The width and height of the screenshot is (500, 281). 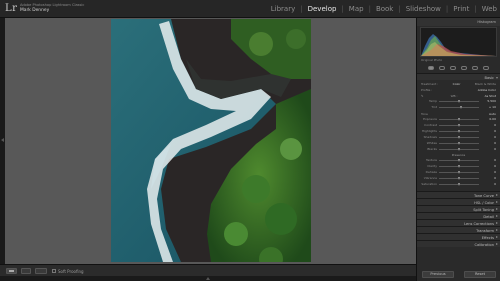 What do you see at coordinates (487, 90) in the screenshot?
I see `profile-select: Adobe Color` at bounding box center [487, 90].